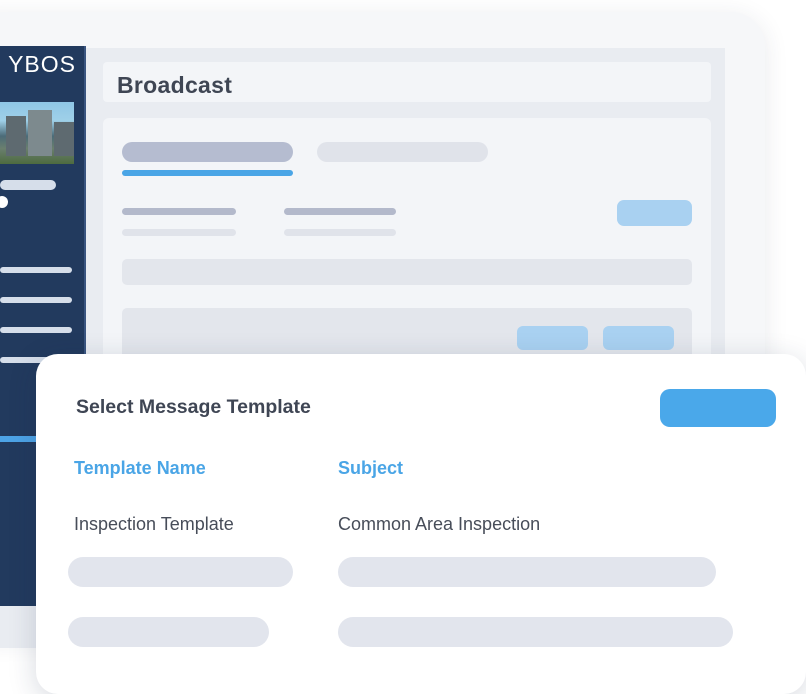 The width and height of the screenshot is (806, 694). Describe the element at coordinates (207, 173) in the screenshot. I see `tab-underline` at that location.